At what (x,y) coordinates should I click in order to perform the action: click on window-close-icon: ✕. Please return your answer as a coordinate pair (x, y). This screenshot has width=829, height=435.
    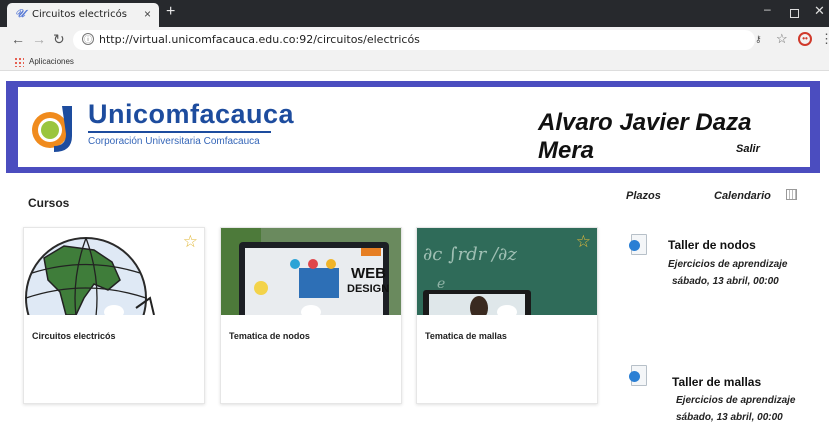
    Looking at the image, I should click on (819, 11).